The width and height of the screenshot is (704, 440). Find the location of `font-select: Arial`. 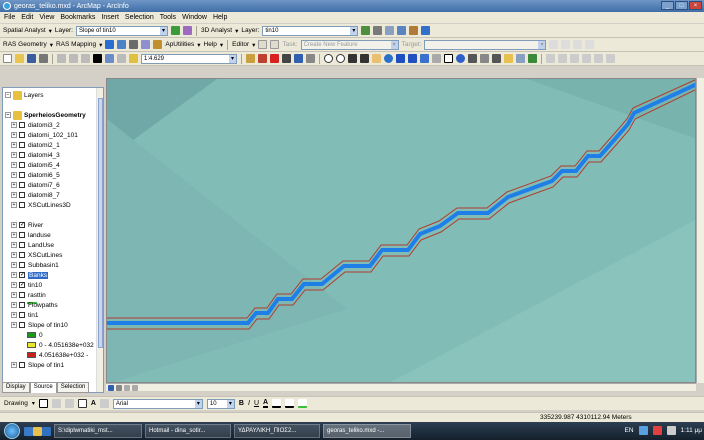

font-select: Arial is located at coordinates (157, 403).